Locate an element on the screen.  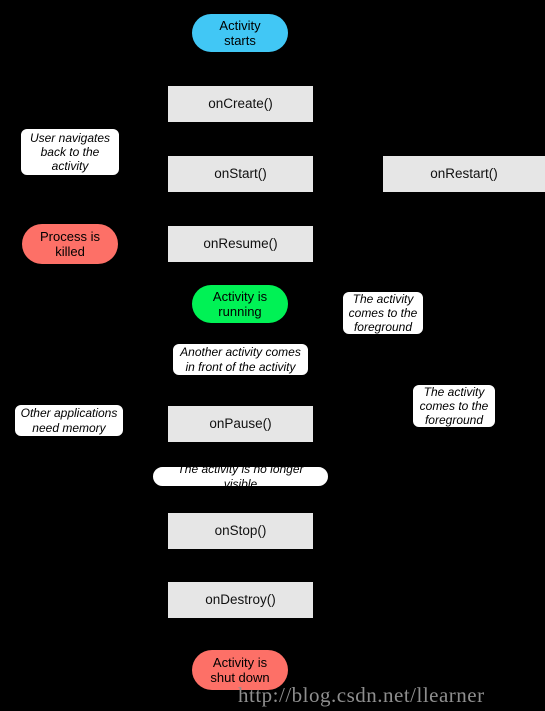
method-box-onpause: onPause() is located at coordinates (240, 424).